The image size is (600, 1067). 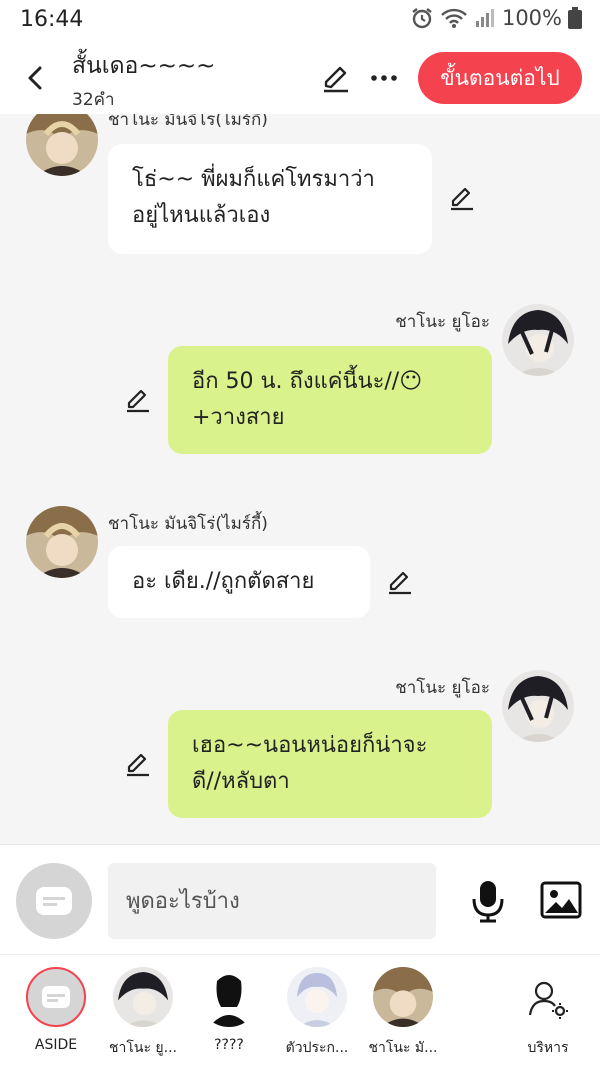 What do you see at coordinates (488, 901) in the screenshot?
I see `mic-icon` at bounding box center [488, 901].